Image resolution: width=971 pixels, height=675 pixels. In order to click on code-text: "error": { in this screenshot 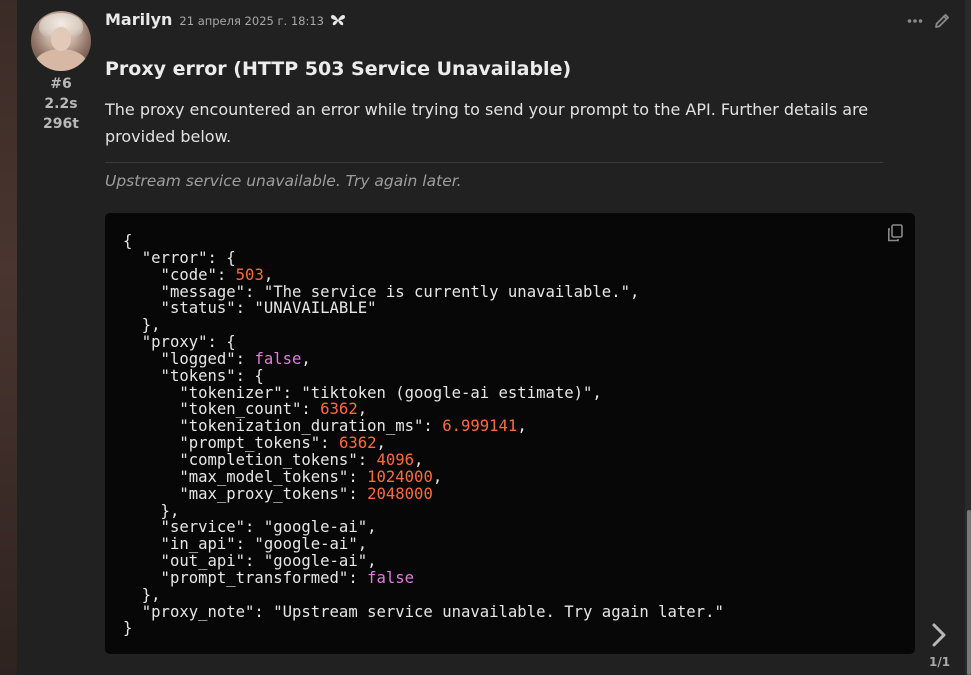, I will do `click(179, 257)`.